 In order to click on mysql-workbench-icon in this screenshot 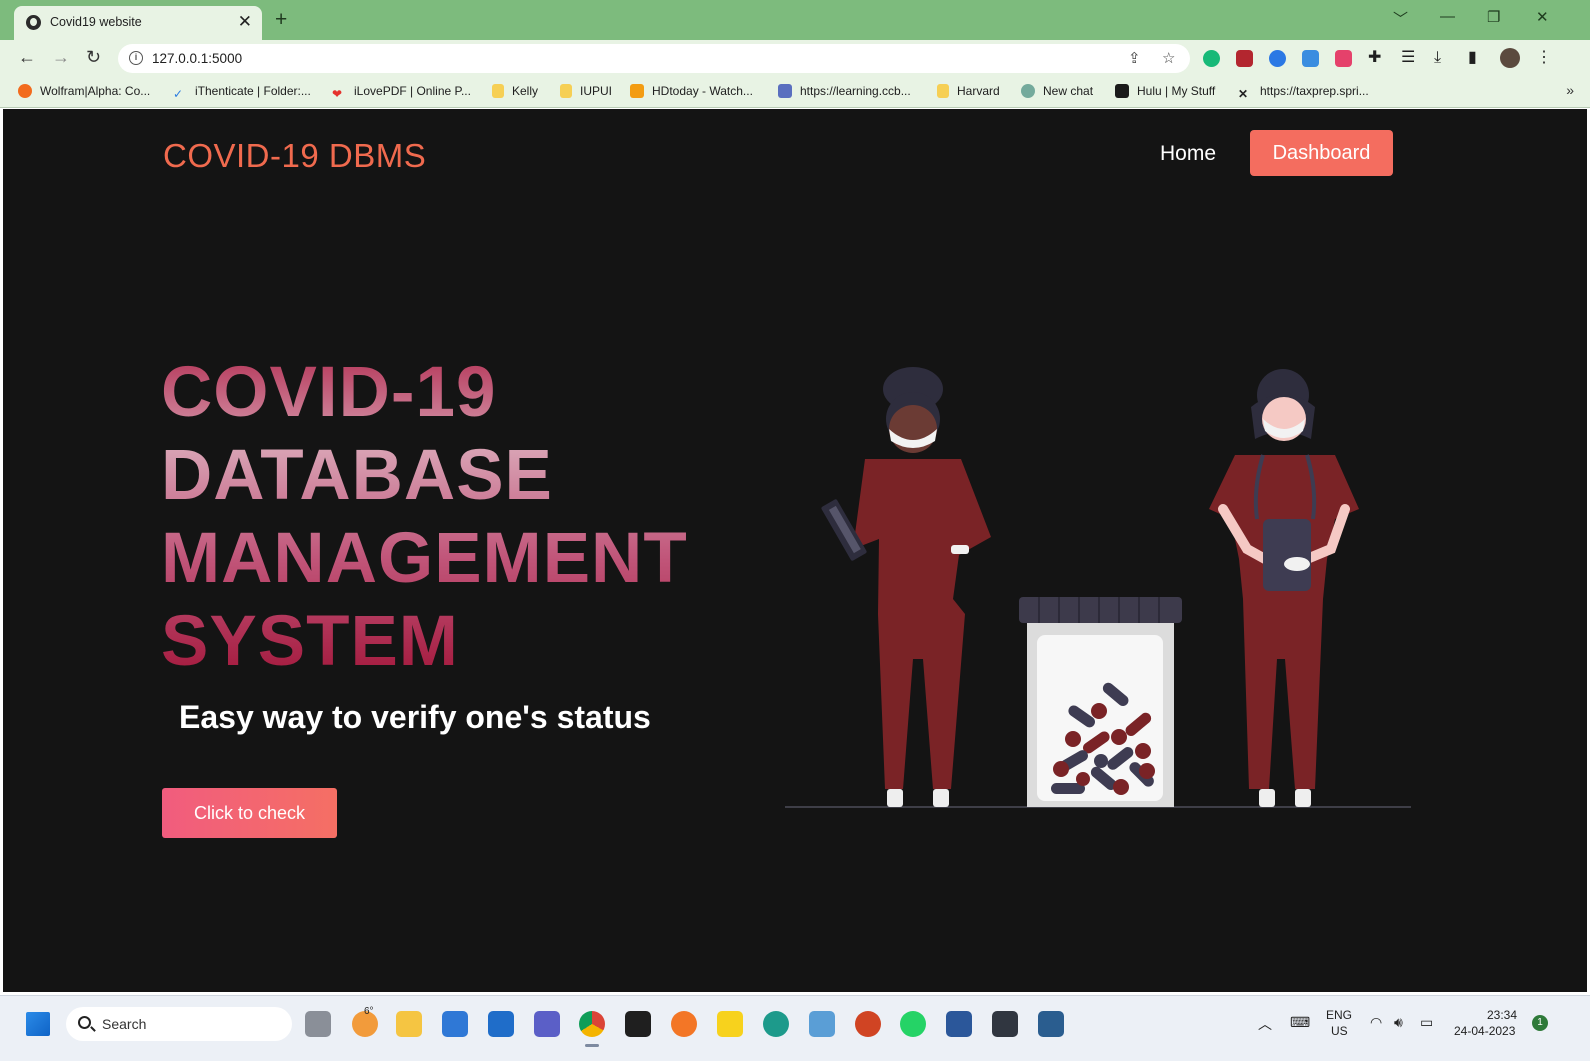, I will do `click(1051, 1024)`.